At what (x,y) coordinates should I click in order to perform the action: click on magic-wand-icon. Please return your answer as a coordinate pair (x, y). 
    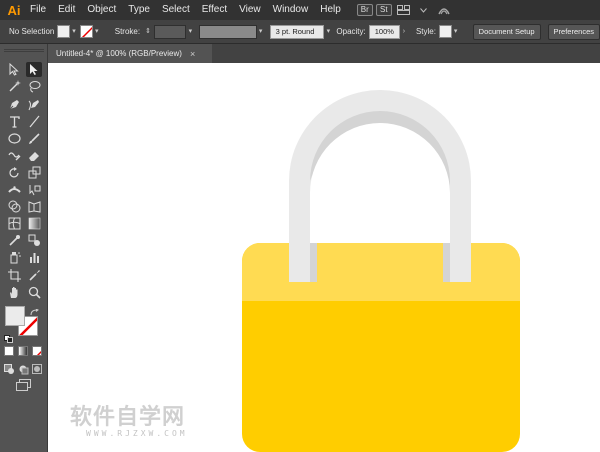
    Looking at the image, I should click on (14, 86).